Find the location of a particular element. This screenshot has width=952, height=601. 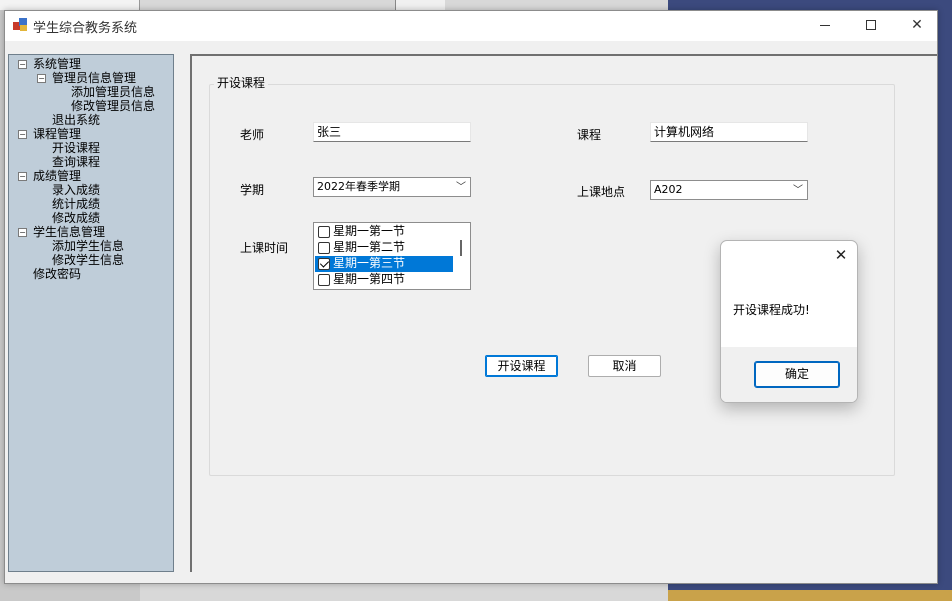

time-option-selected: 星期一第三节 is located at coordinates (384, 264).